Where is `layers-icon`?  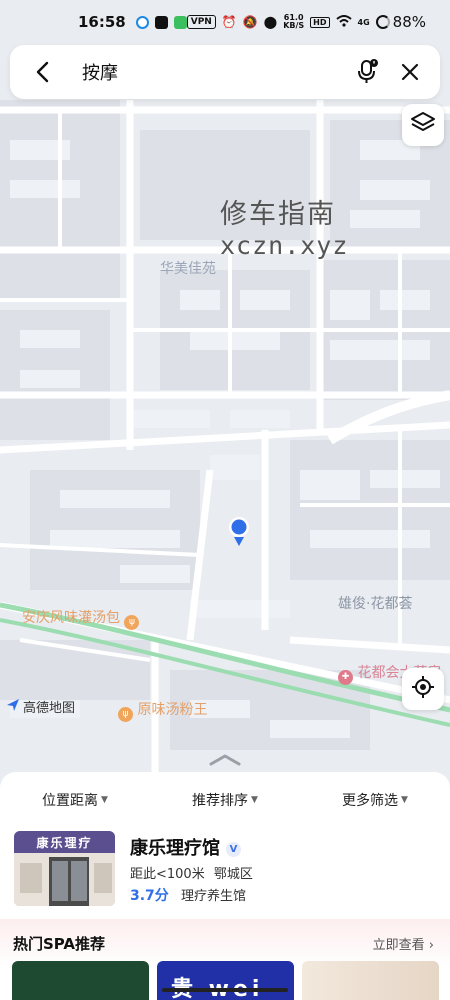
layers-icon is located at coordinates (423, 125).